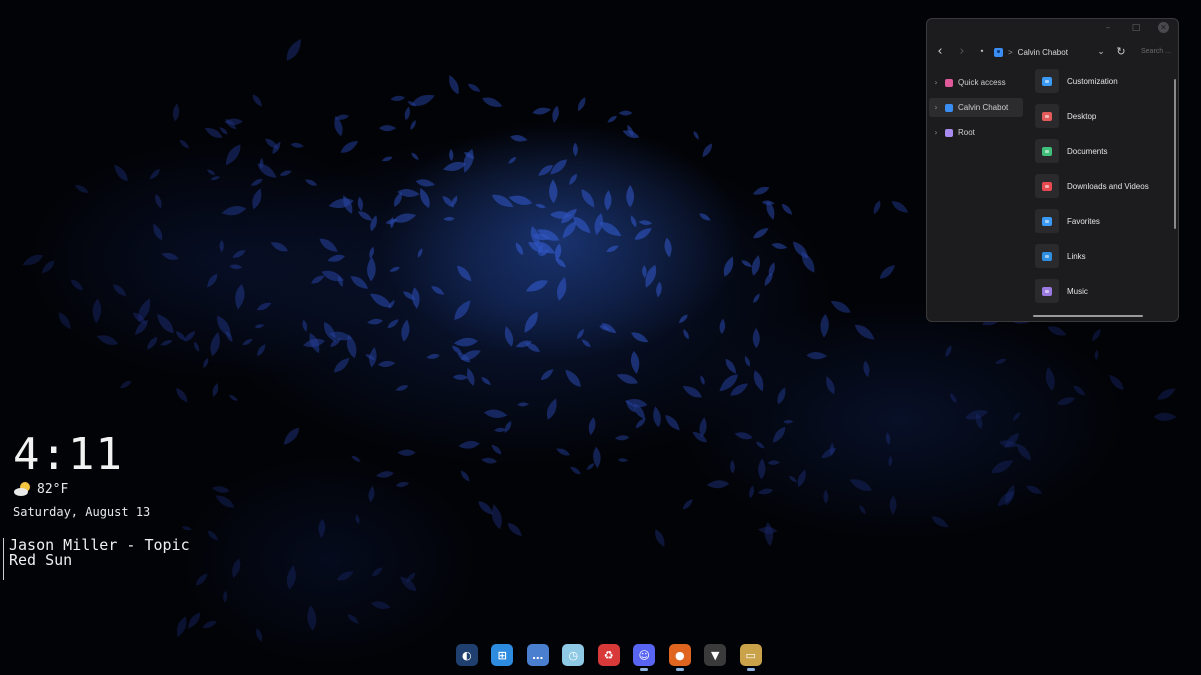  I want to click on sidebar-item-quick-access: › Quick access, so click(976, 82).